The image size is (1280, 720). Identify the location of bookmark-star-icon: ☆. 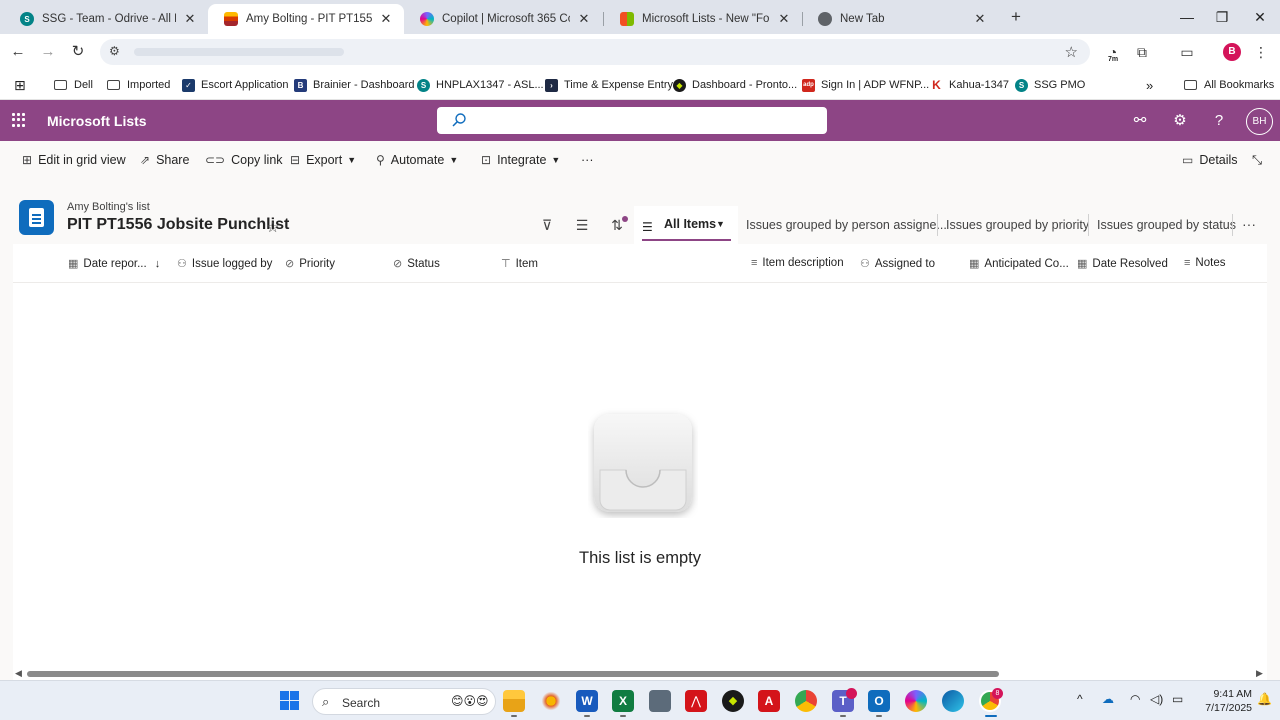
(1071, 52).